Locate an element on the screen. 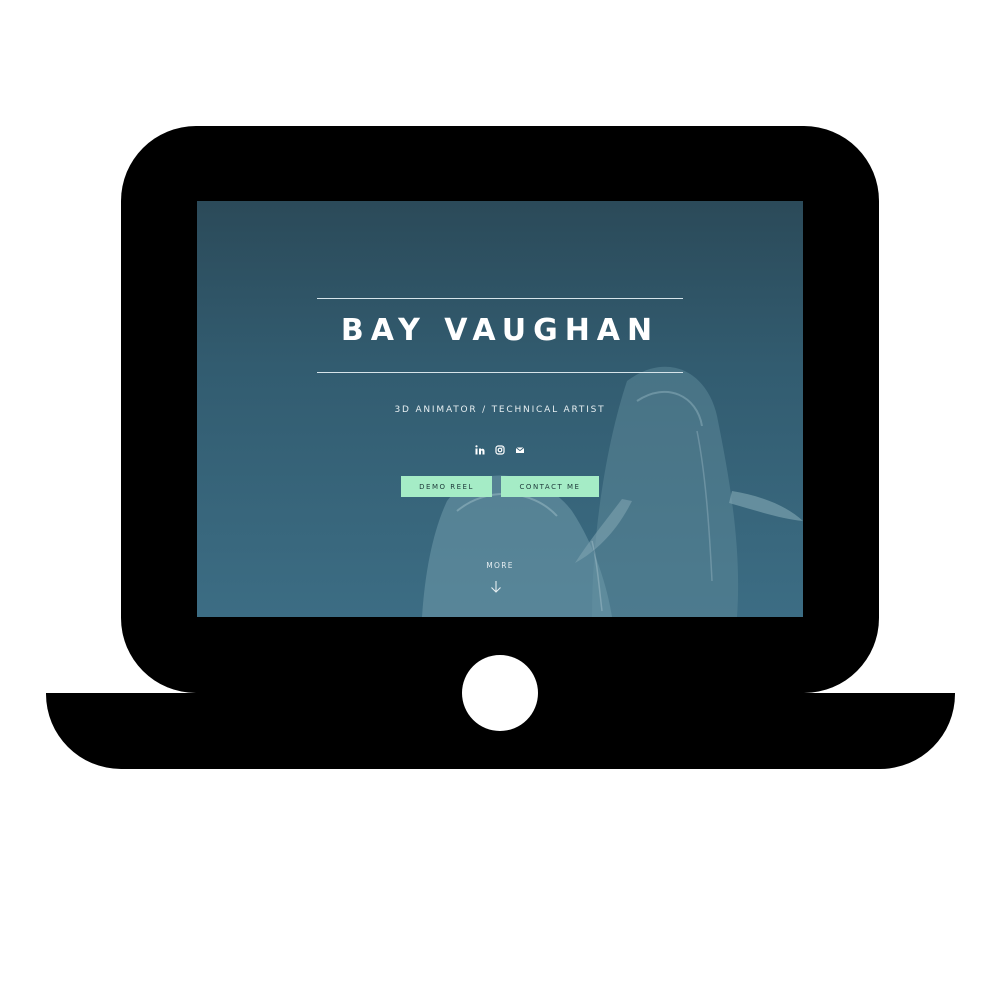  title-rule-bottom is located at coordinates (500, 372).